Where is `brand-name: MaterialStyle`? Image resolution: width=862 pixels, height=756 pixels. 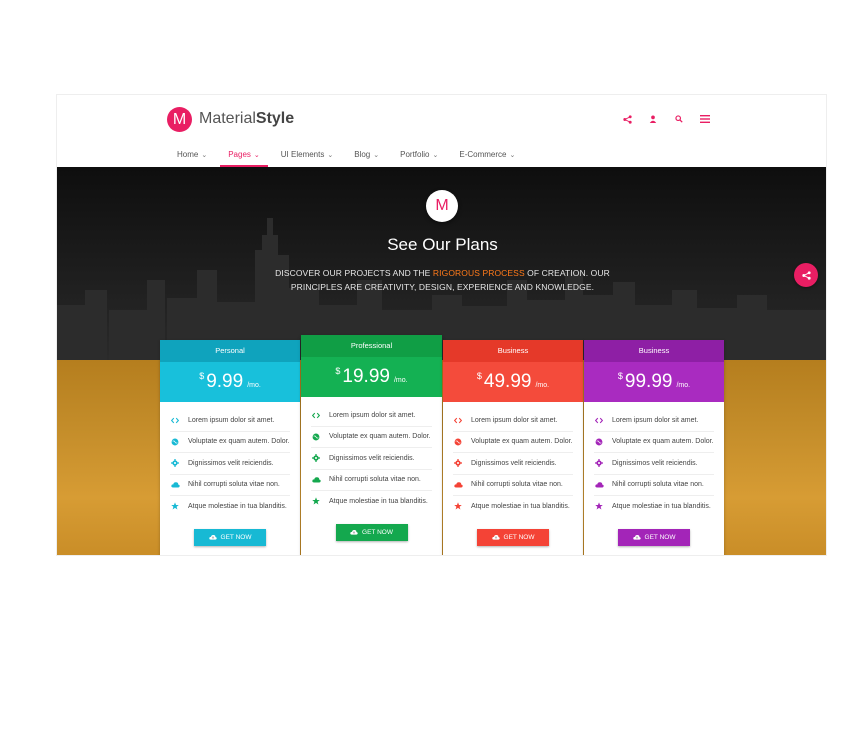 brand-name: MaterialStyle is located at coordinates (246, 119).